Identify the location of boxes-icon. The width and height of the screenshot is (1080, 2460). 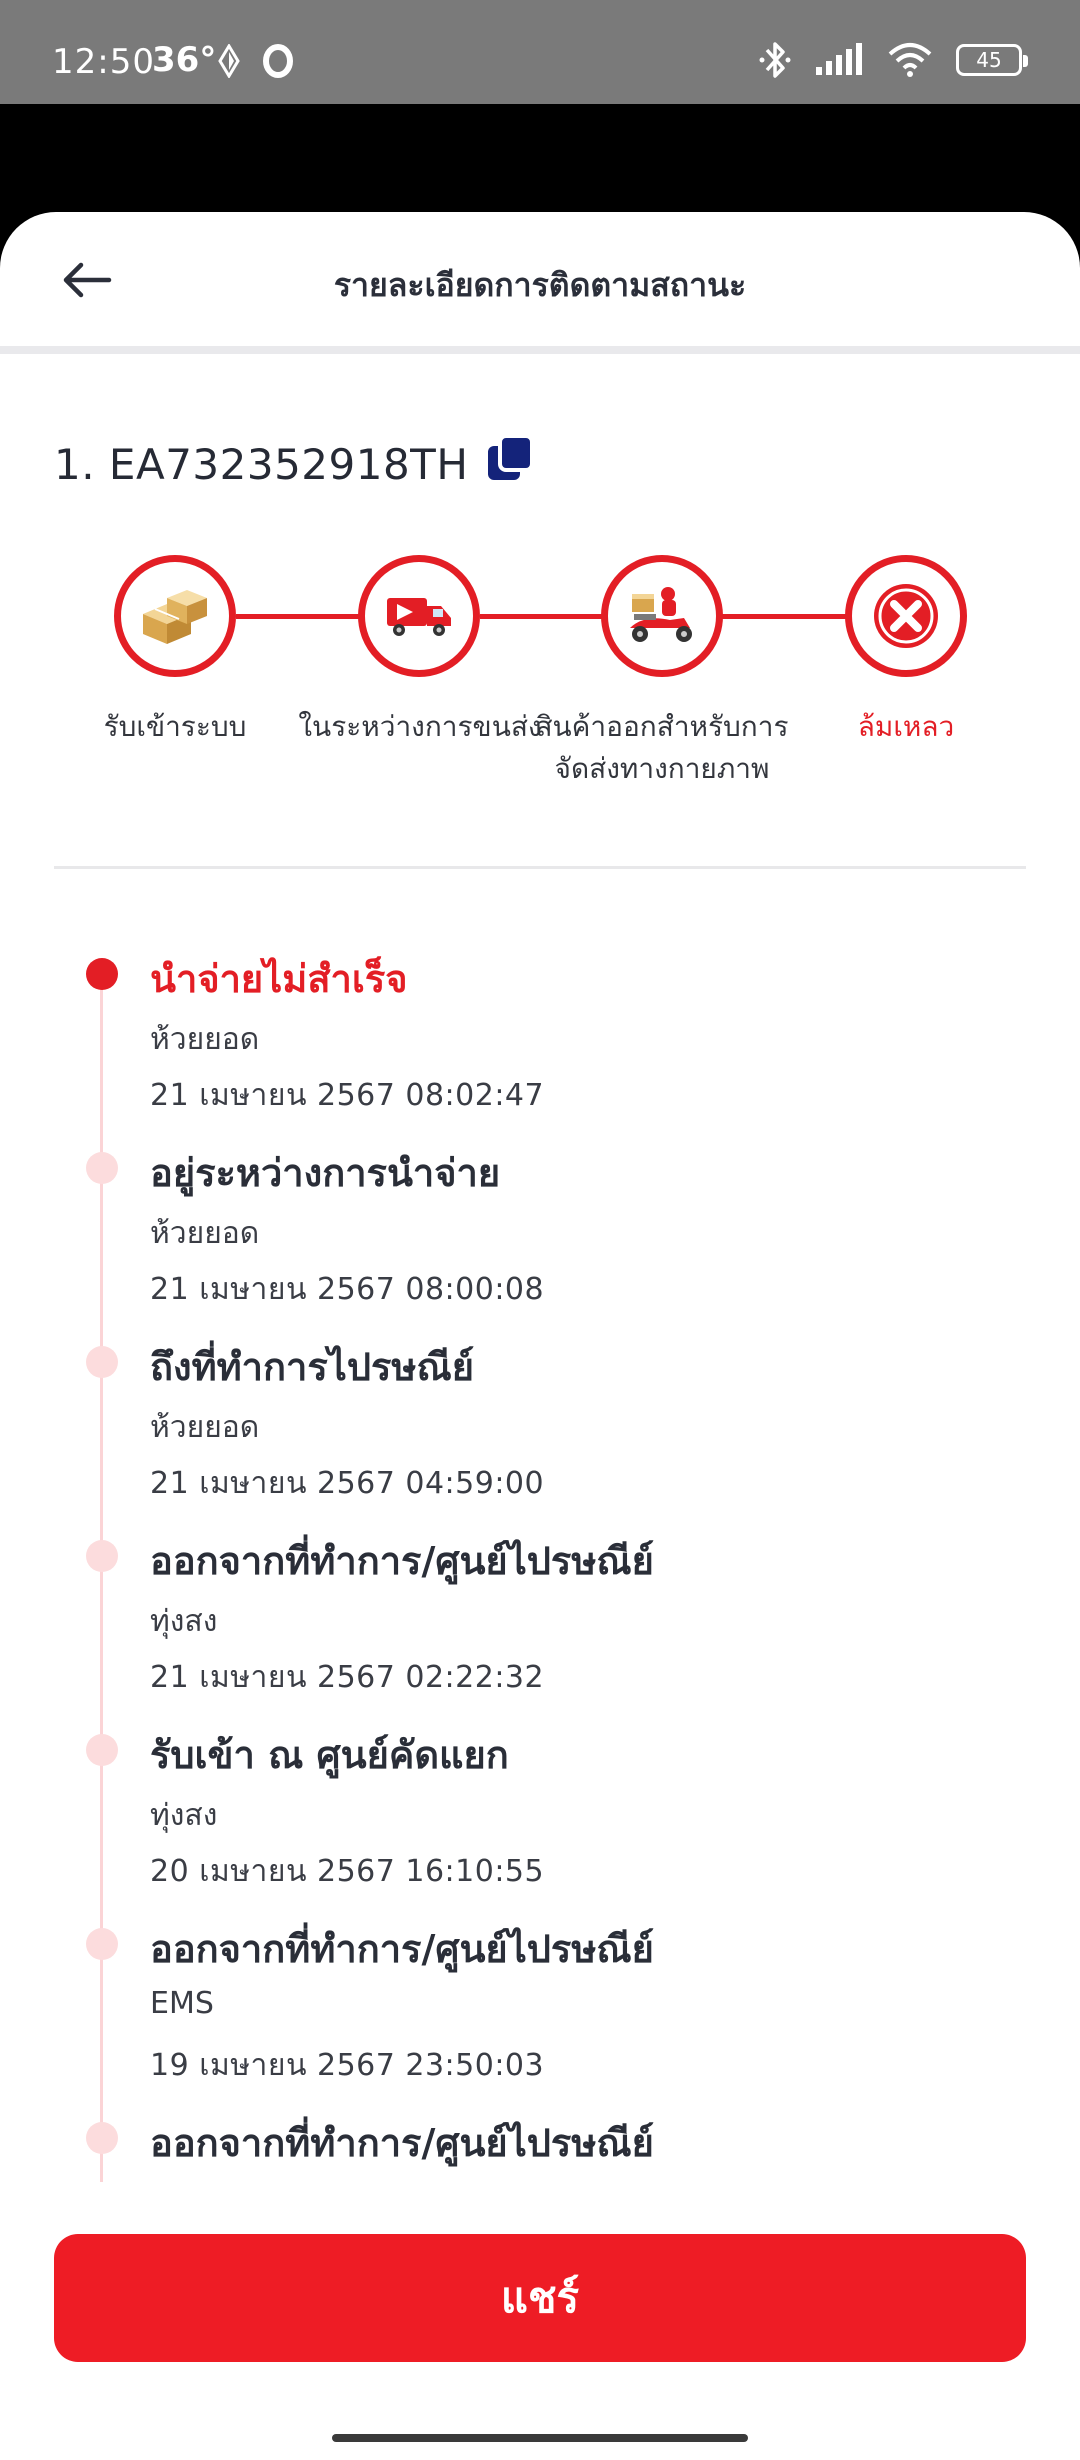
(175, 617).